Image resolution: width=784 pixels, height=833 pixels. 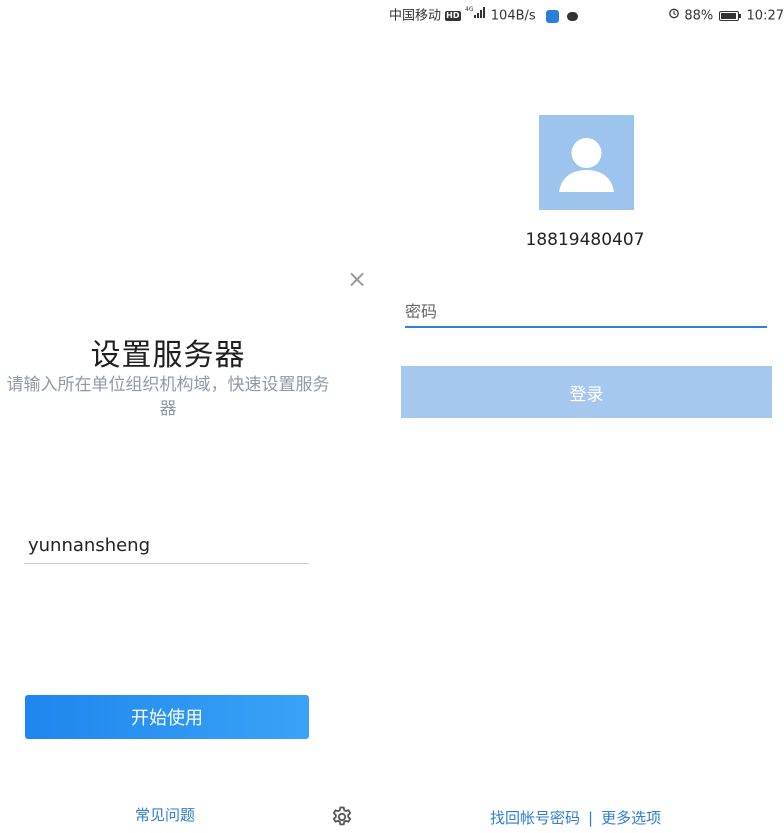 What do you see at coordinates (584, 16) in the screenshot?
I see `status-bar: 中国移动 HD 4G 104B/s 88% 10:27` at bounding box center [584, 16].